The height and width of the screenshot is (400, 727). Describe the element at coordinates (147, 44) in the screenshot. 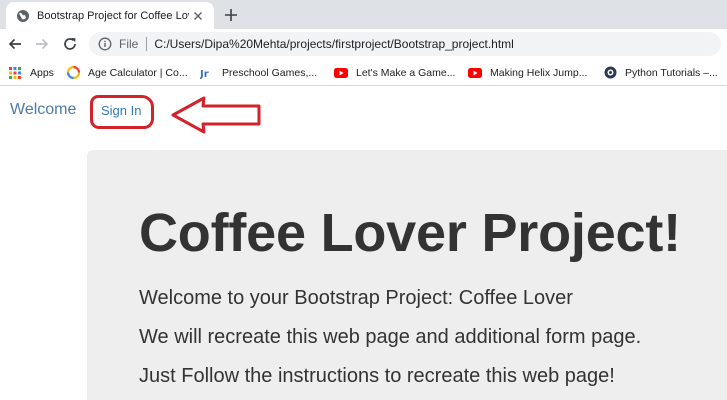

I see `address-separator` at that location.